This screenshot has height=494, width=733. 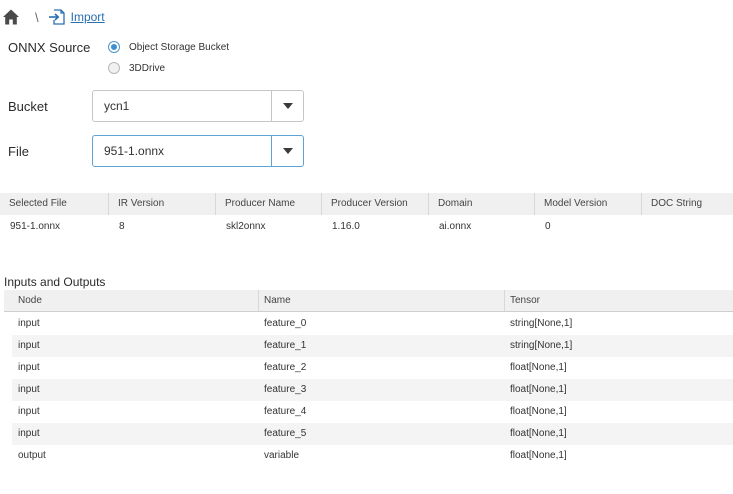 I want to click on column-header: IR Version, so click(x=162, y=204).